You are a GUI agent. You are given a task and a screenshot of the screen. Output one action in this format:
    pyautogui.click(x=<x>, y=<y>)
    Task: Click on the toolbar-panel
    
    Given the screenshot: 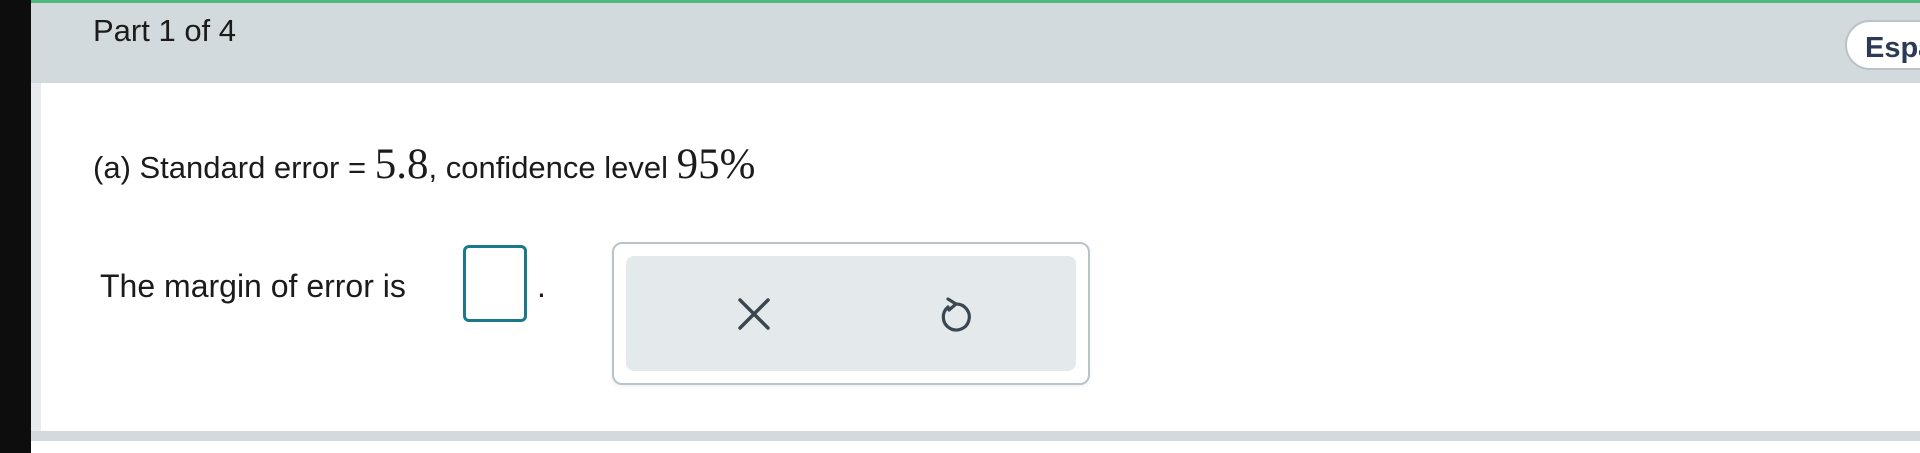 What is the action you would take?
    pyautogui.click(x=851, y=313)
    